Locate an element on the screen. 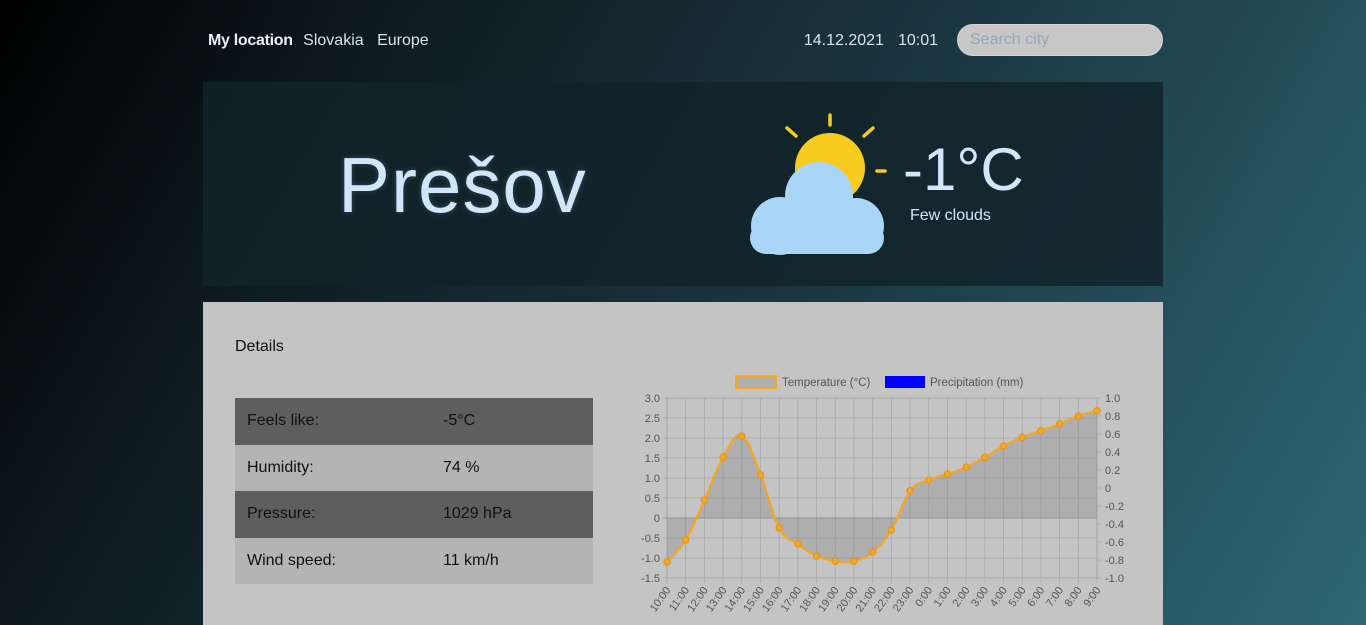  x-axis-tick-label: 6:00 is located at coordinates (1036, 597).